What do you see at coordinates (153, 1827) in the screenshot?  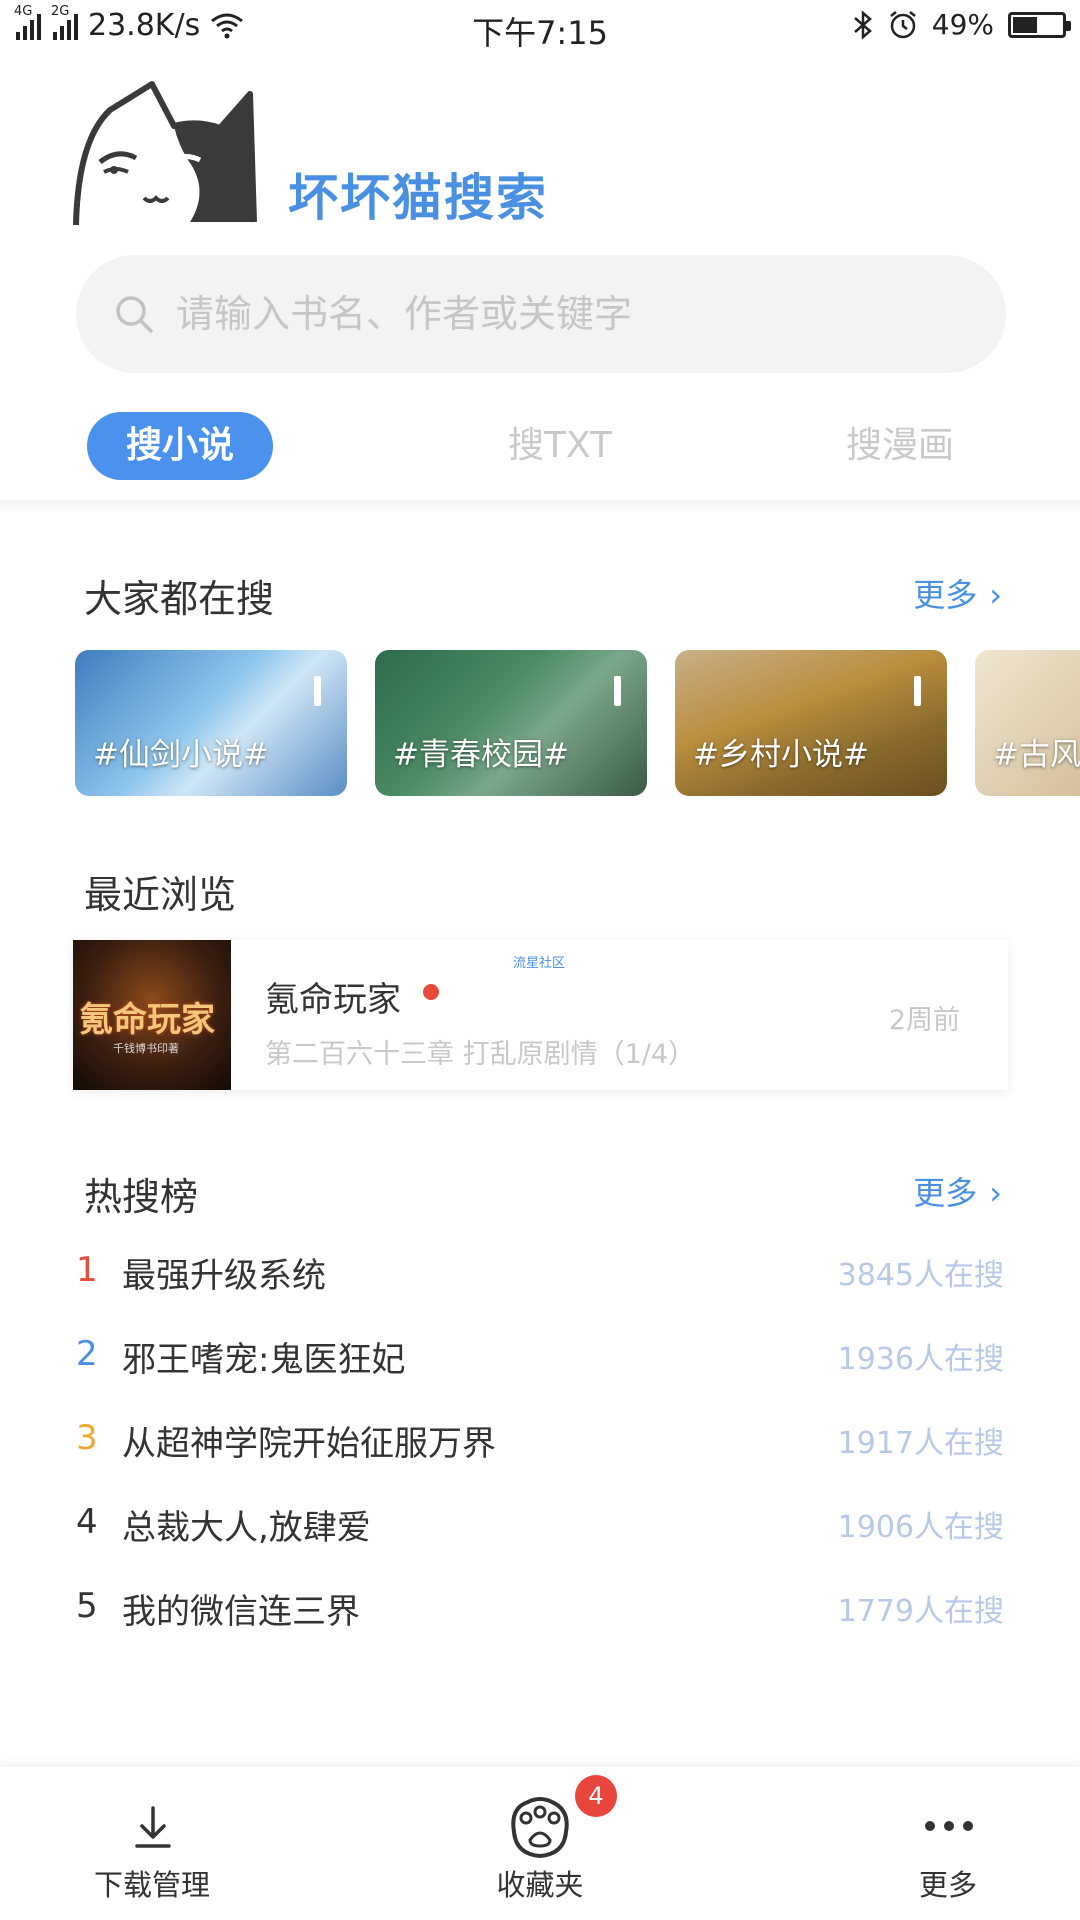 I see `download-icon` at bounding box center [153, 1827].